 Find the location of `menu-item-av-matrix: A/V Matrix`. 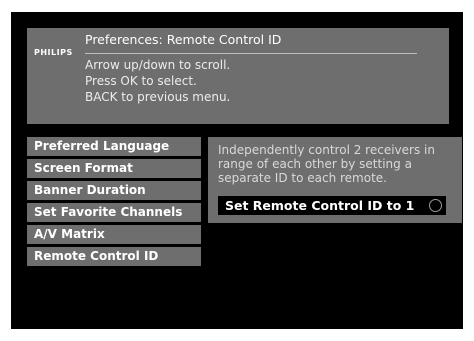

menu-item-av-matrix: A/V Matrix is located at coordinates (114, 234).